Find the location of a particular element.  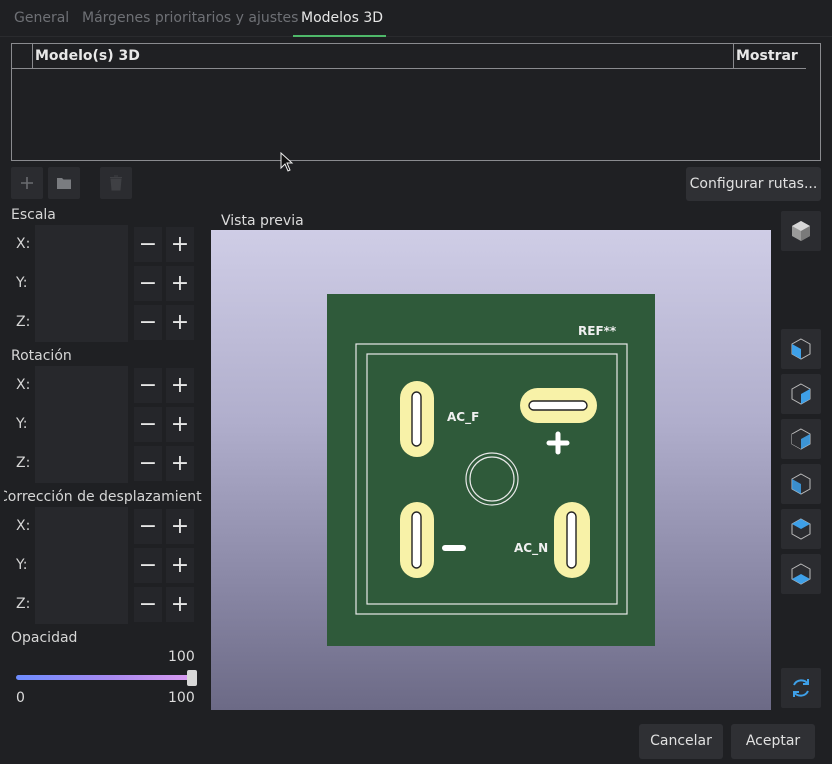

tab-margins: Márgenes prioritarios y ajustes is located at coordinates (190, 18).